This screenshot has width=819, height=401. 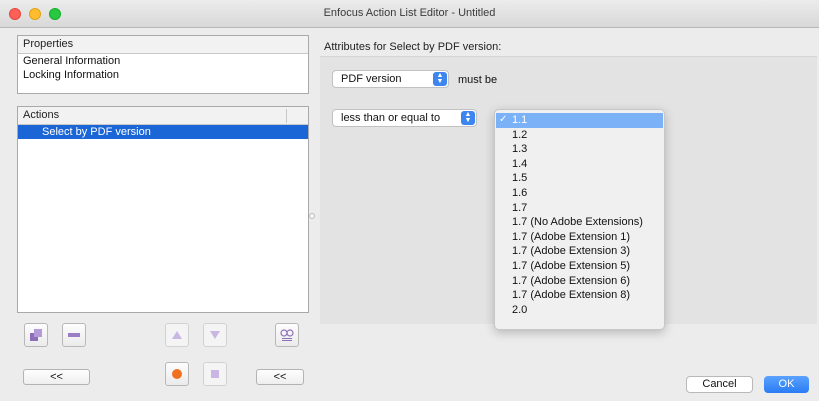 I want to click on record-button, so click(x=177, y=374).